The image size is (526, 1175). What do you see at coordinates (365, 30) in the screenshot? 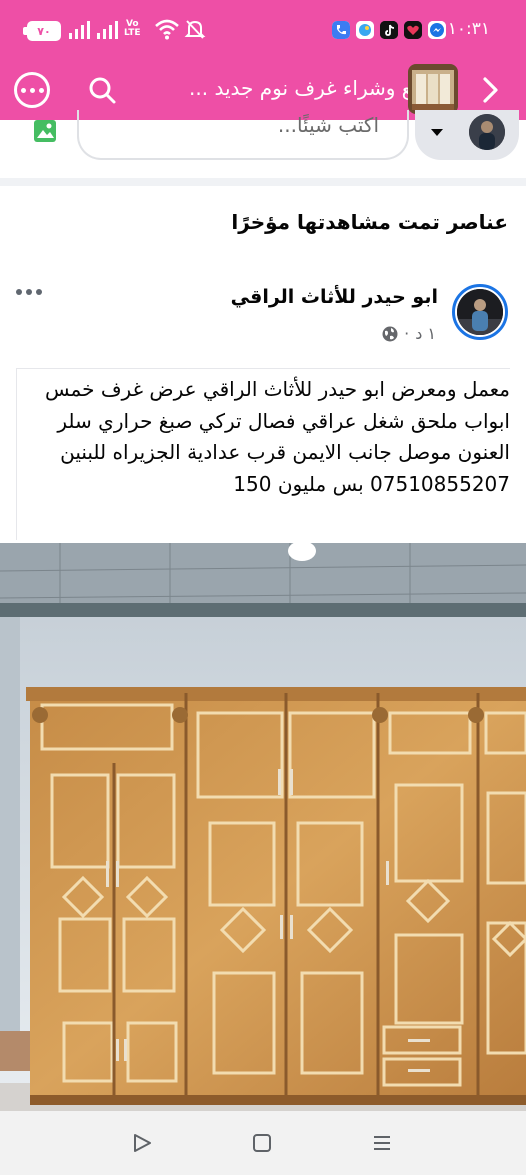
I see `gallery-app-icon` at bounding box center [365, 30].